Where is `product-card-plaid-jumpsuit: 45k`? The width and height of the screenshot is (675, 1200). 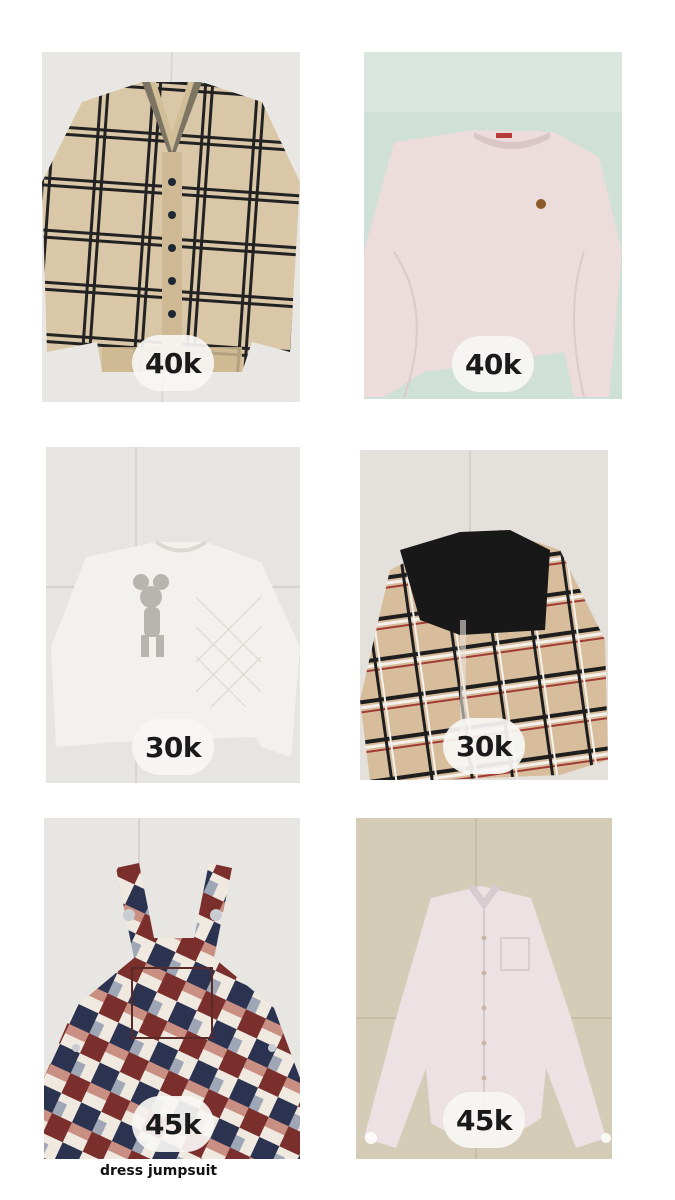
product-card-plaid-jumpsuit: 45k is located at coordinates (172, 988).